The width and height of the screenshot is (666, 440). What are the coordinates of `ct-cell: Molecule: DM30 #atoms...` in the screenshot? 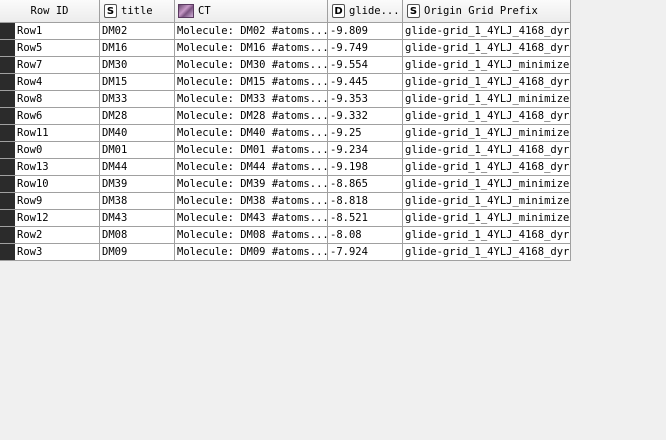 It's located at (251, 65).